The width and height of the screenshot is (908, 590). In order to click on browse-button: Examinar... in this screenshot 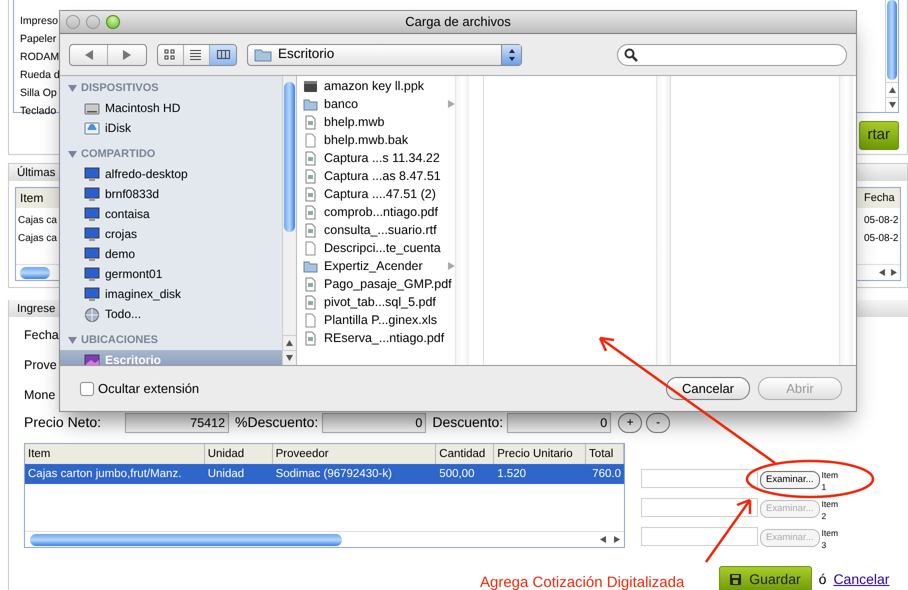, I will do `click(790, 480)`.